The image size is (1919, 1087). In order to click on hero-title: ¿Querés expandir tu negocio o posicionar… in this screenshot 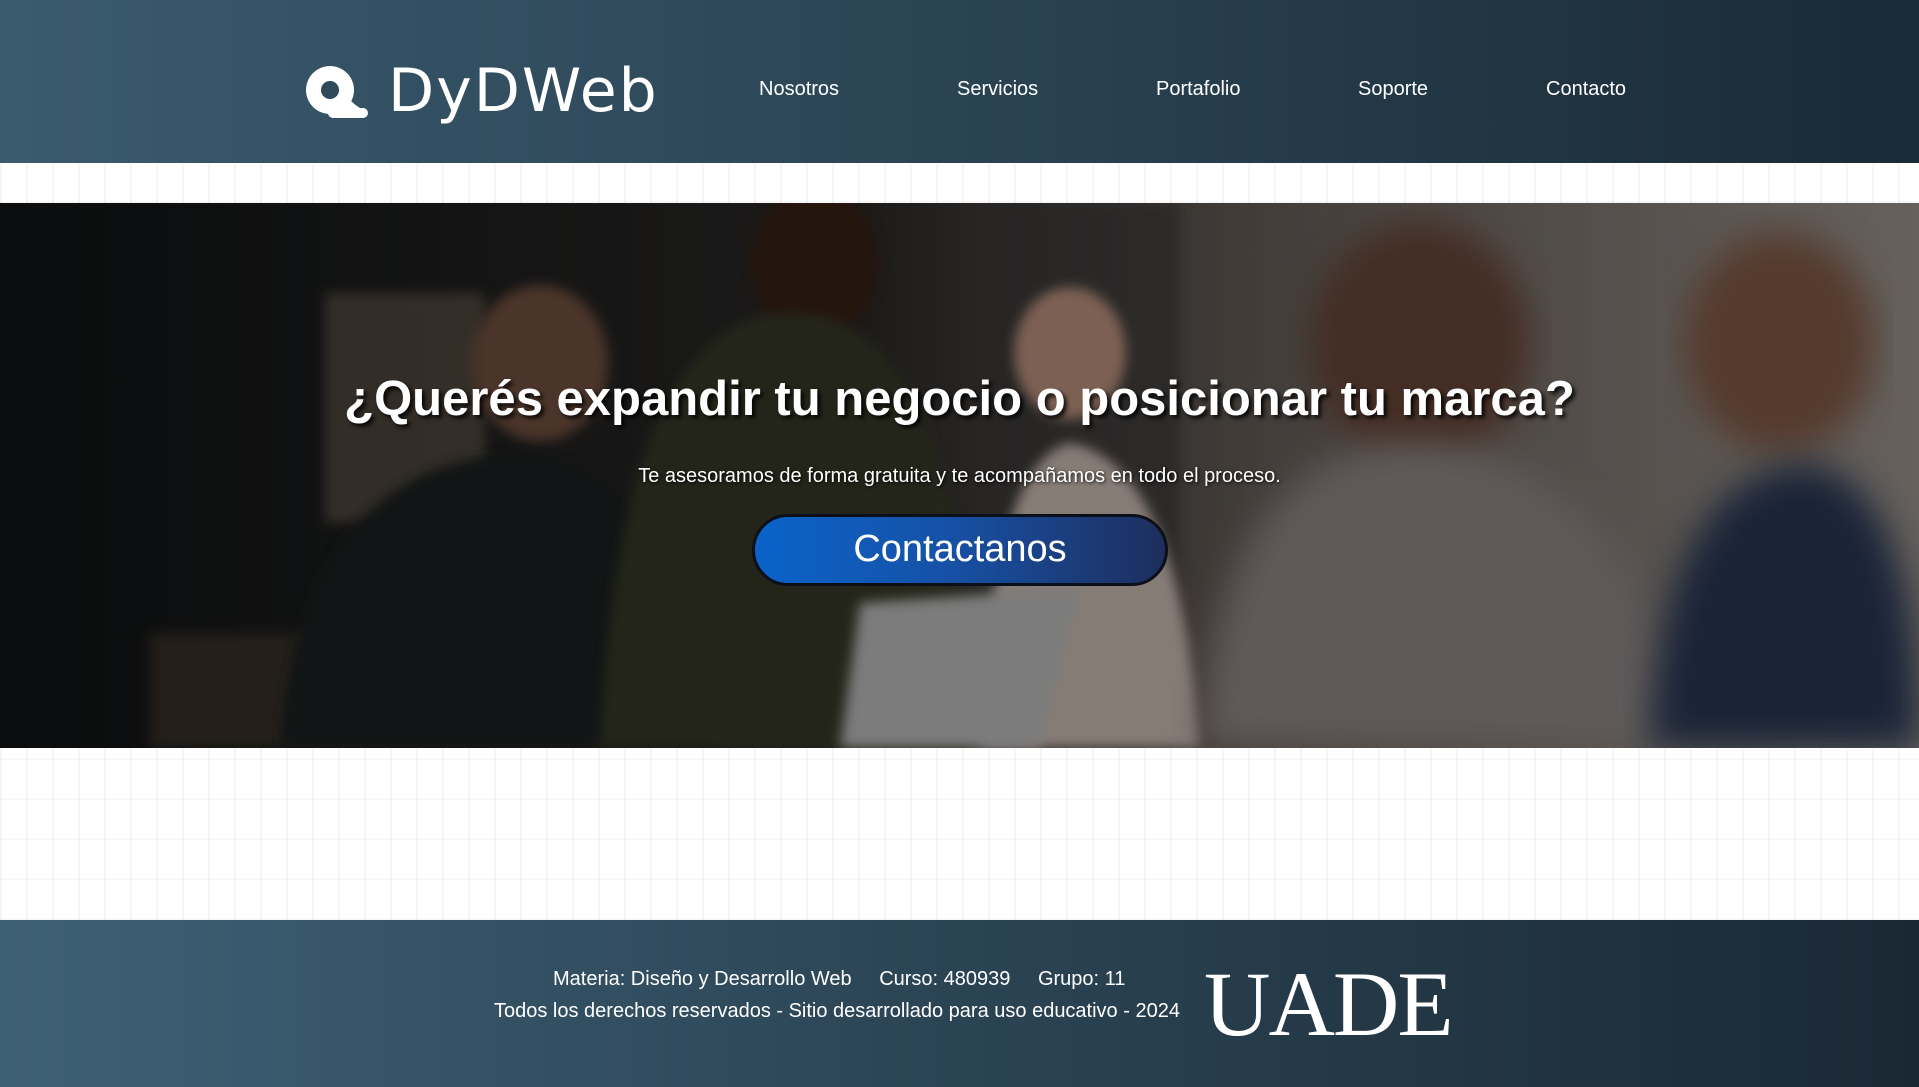, I will do `click(959, 399)`.